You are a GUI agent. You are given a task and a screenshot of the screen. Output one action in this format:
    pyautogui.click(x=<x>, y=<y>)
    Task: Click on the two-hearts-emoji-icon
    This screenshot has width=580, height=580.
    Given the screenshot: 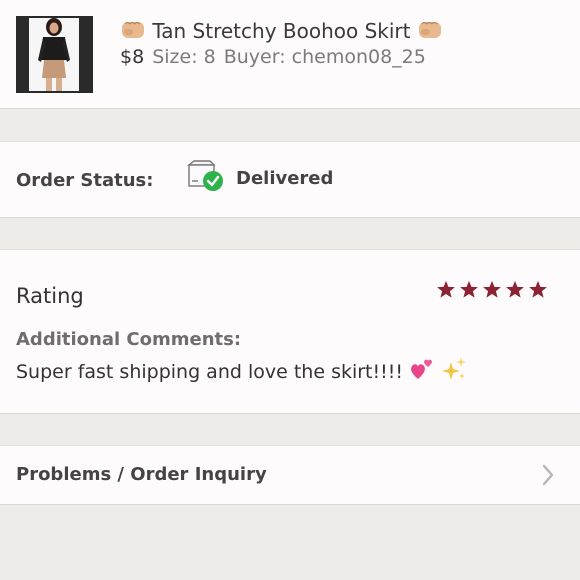 What is the action you would take?
    pyautogui.click(x=421, y=369)
    